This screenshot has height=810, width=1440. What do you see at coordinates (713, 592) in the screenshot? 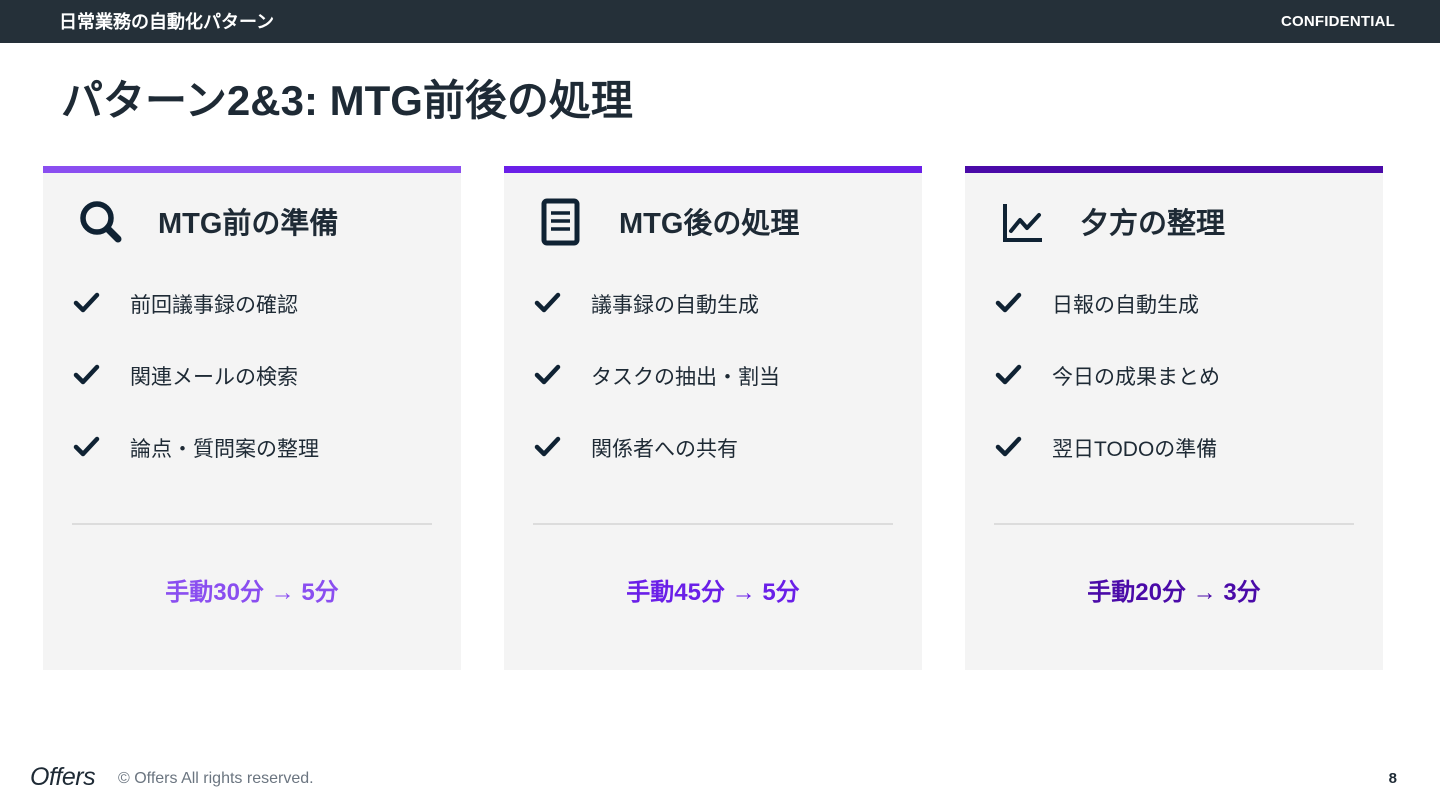
I see `time-saving-result: 手動45分 → 5分` at bounding box center [713, 592].